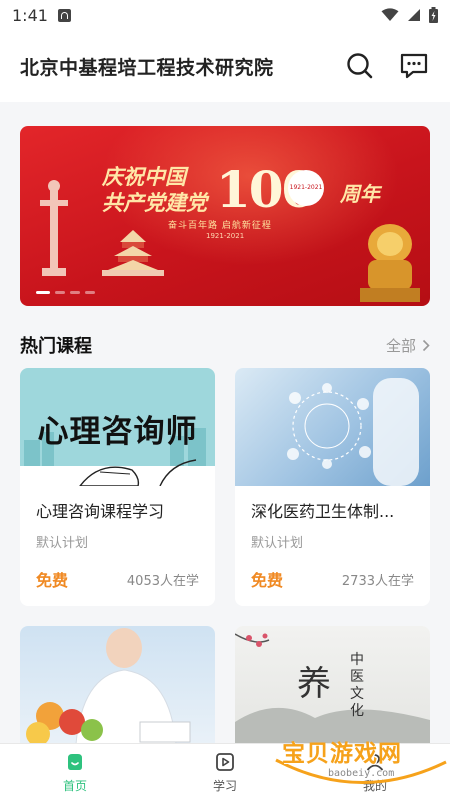 The height and width of the screenshot is (800, 450). What do you see at coordinates (108, 686) in the screenshot?
I see `nutritionist-illustration` at bounding box center [108, 686].